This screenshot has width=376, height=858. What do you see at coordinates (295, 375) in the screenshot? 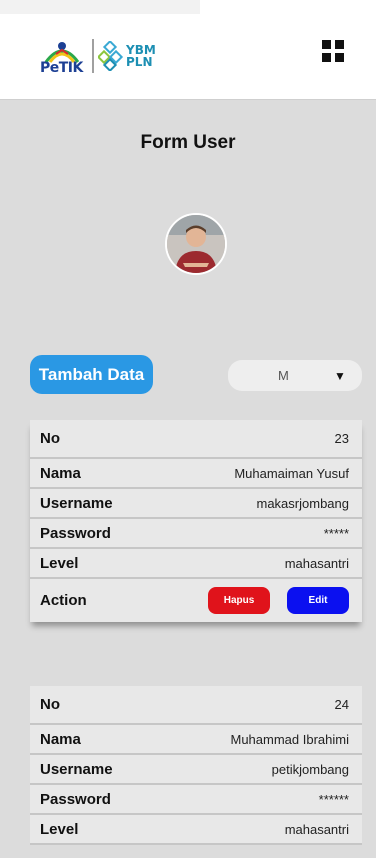
I see `level-filter-select: M ▼` at bounding box center [295, 375].